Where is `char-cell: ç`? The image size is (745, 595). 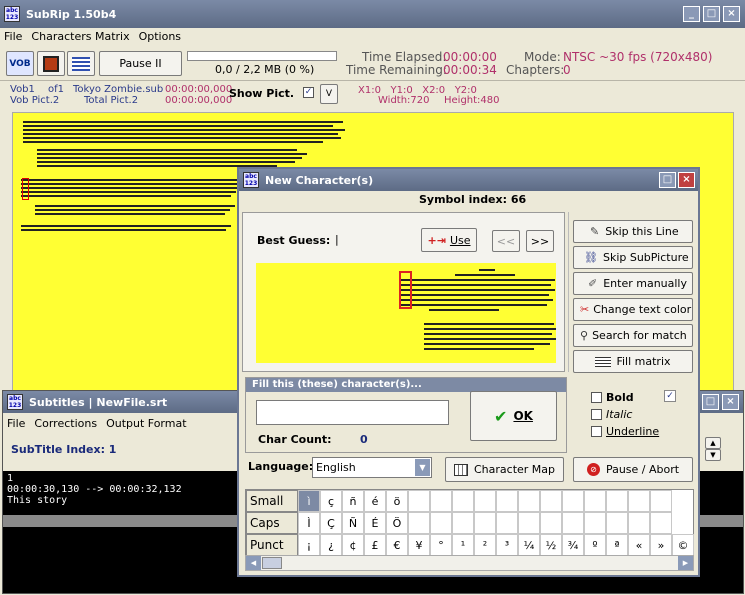
char-cell: ç is located at coordinates (331, 501).